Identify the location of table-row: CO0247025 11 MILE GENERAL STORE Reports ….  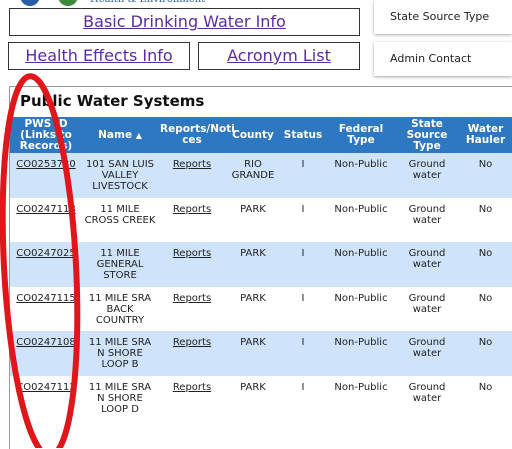
(261, 264).